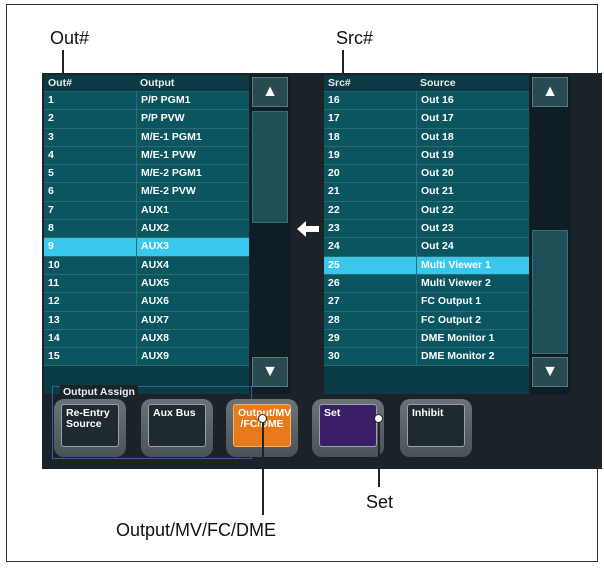 This screenshot has height=568, width=604. What do you see at coordinates (472, 283) in the screenshot?
I see `source-row-name: Multi Viewer 2` at bounding box center [472, 283].